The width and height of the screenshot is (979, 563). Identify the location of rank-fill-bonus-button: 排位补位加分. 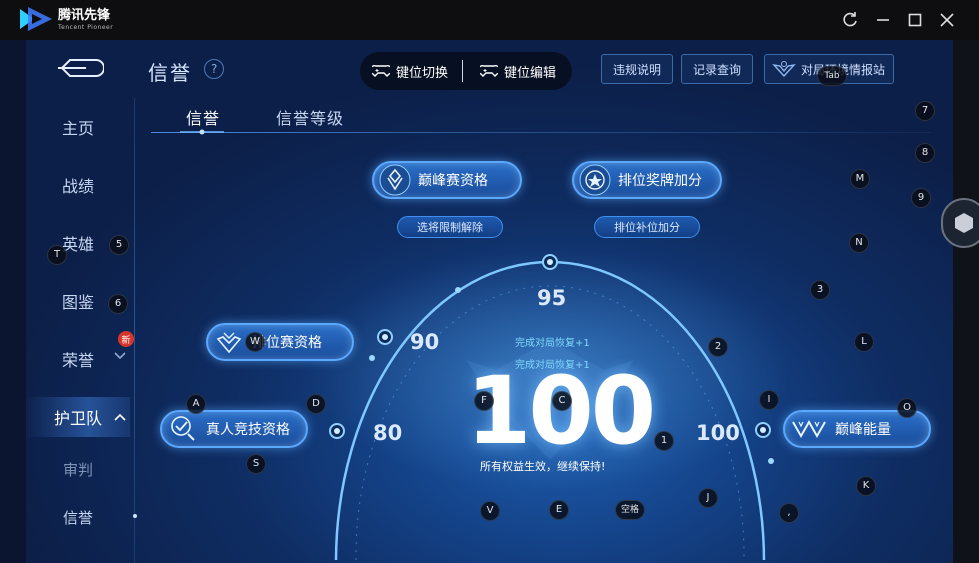
(647, 227).